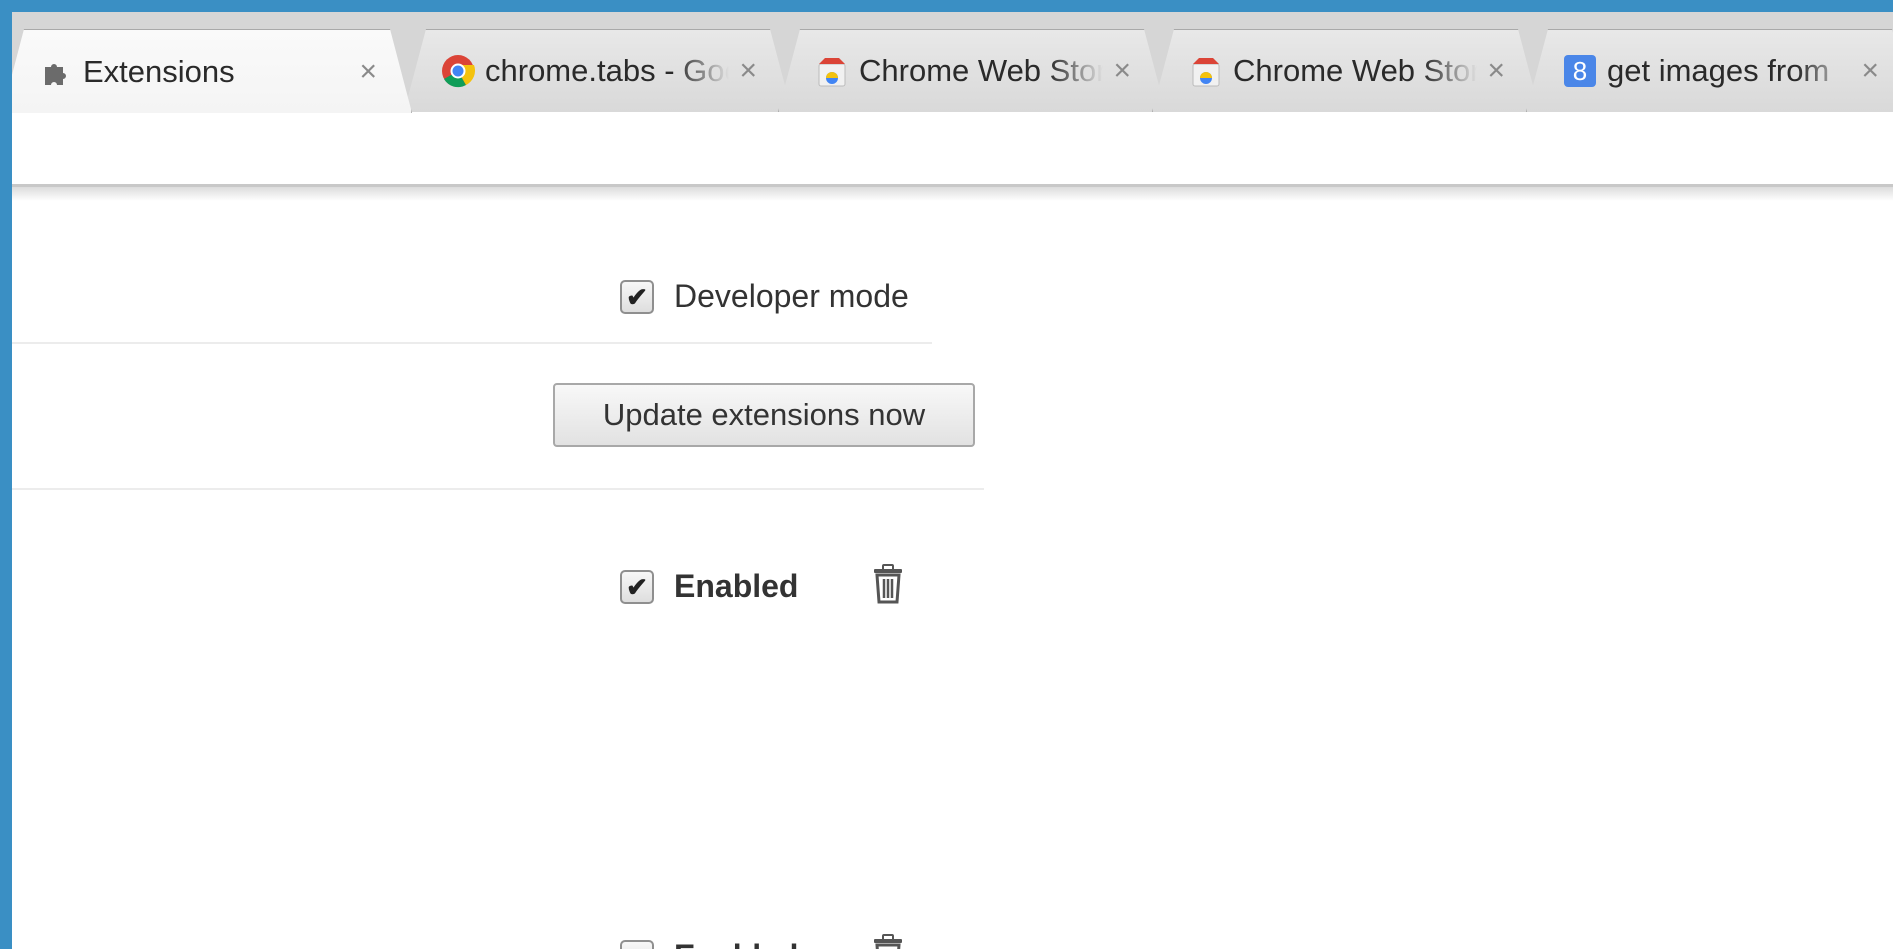 The width and height of the screenshot is (1893, 949). I want to click on tab-title: get images from, so click(1718, 70).